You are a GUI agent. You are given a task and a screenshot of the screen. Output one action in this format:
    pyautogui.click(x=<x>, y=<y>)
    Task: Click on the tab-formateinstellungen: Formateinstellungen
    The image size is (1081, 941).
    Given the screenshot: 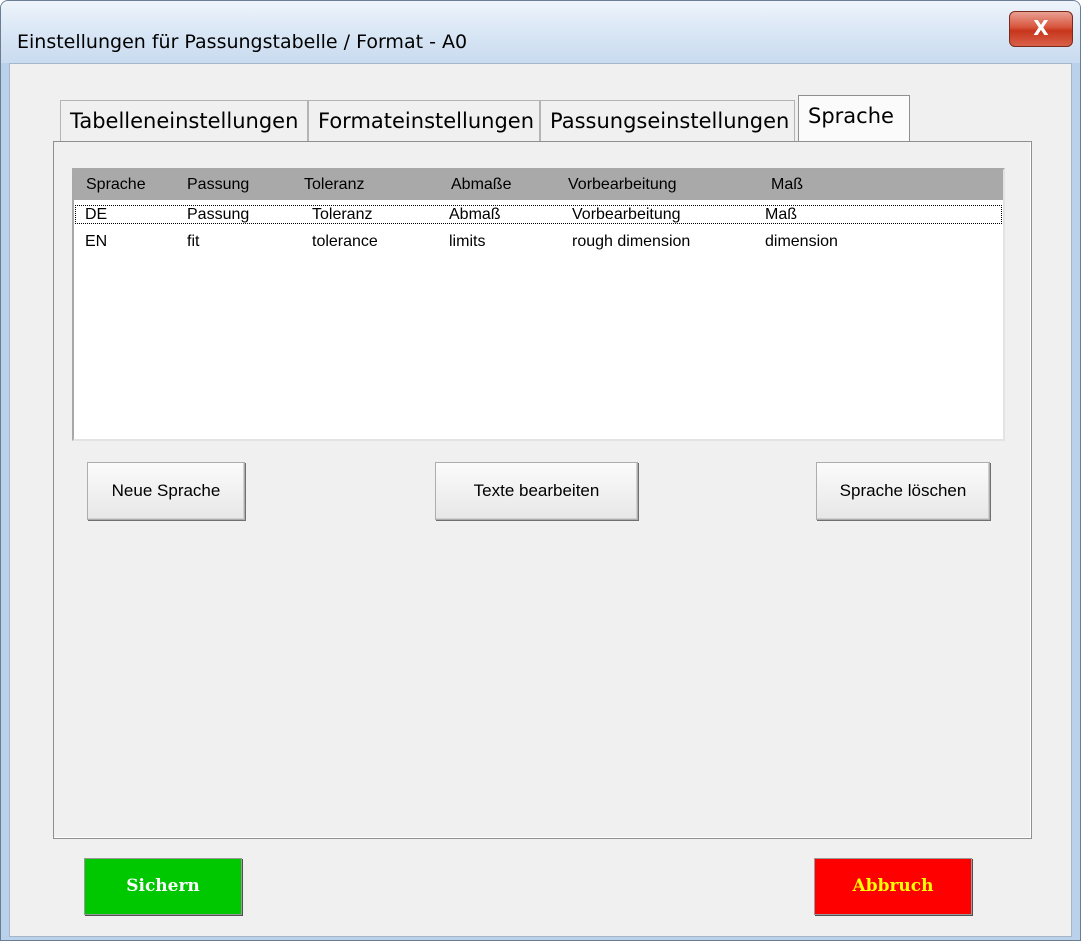 What is the action you would take?
    pyautogui.click(x=424, y=121)
    